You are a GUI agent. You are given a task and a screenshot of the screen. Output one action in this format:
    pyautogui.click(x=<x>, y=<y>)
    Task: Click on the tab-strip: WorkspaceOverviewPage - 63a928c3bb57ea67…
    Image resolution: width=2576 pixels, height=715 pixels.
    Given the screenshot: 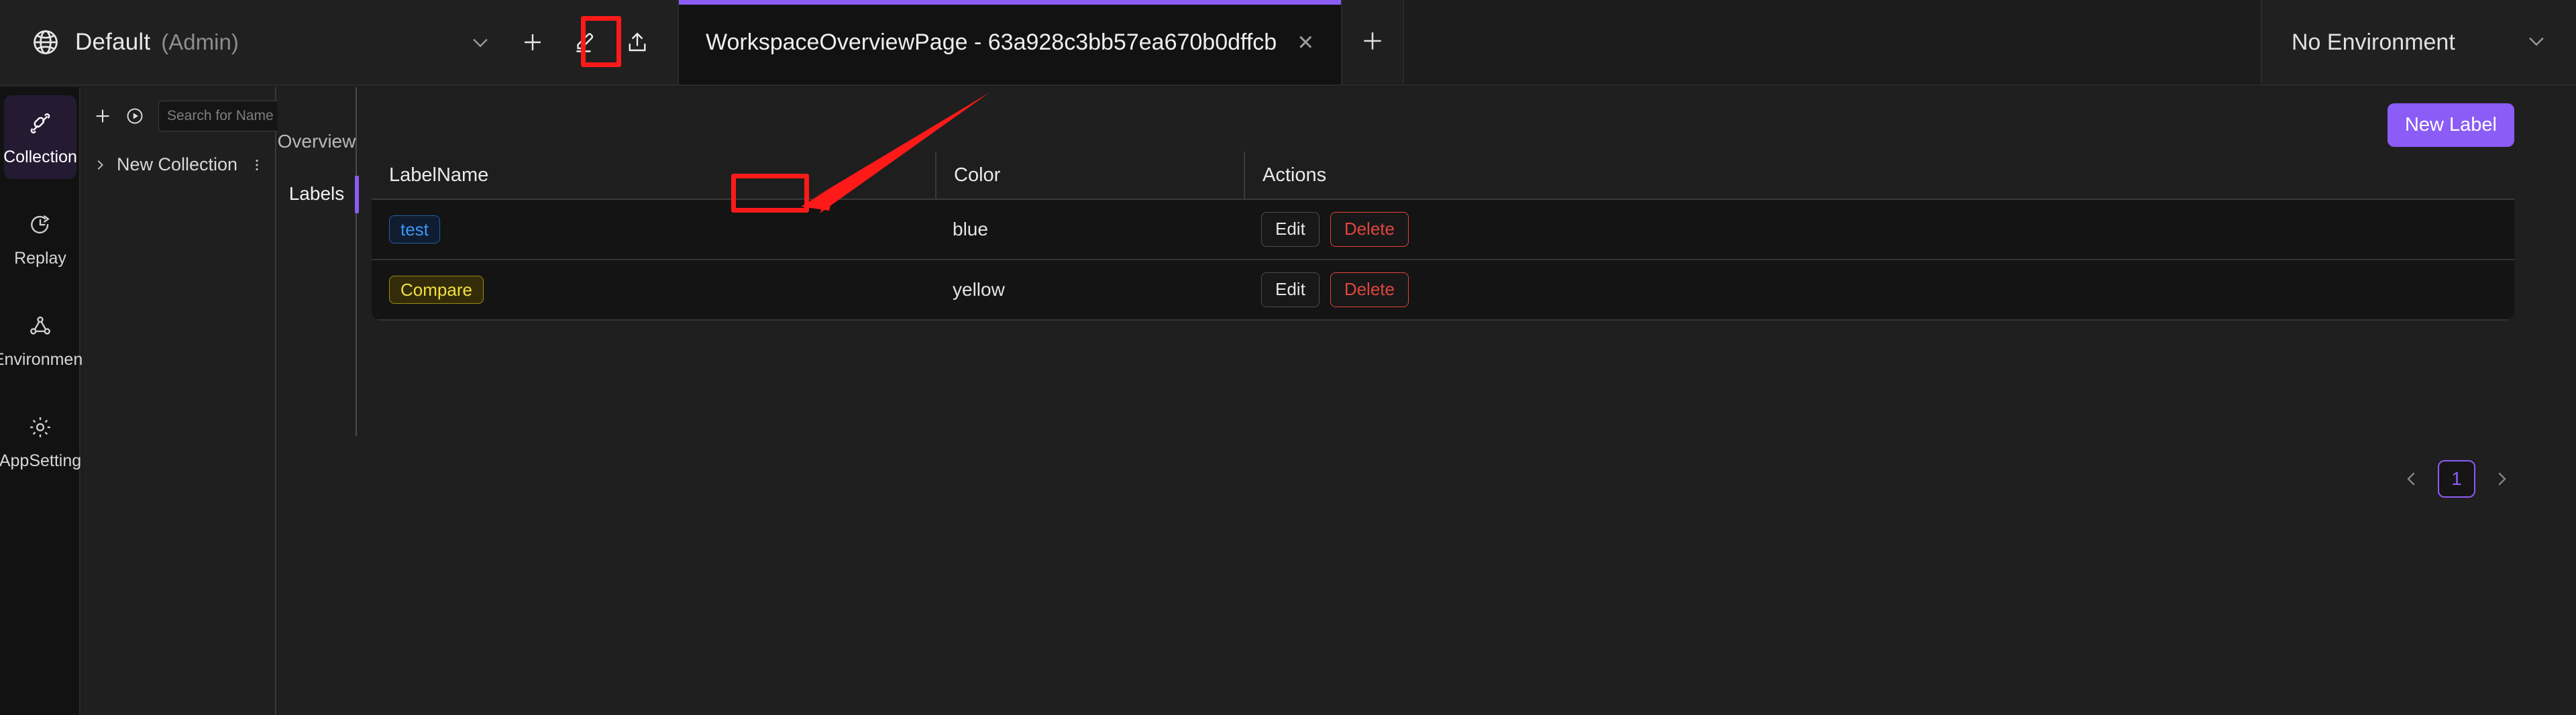 What is the action you would take?
    pyautogui.click(x=1470, y=43)
    